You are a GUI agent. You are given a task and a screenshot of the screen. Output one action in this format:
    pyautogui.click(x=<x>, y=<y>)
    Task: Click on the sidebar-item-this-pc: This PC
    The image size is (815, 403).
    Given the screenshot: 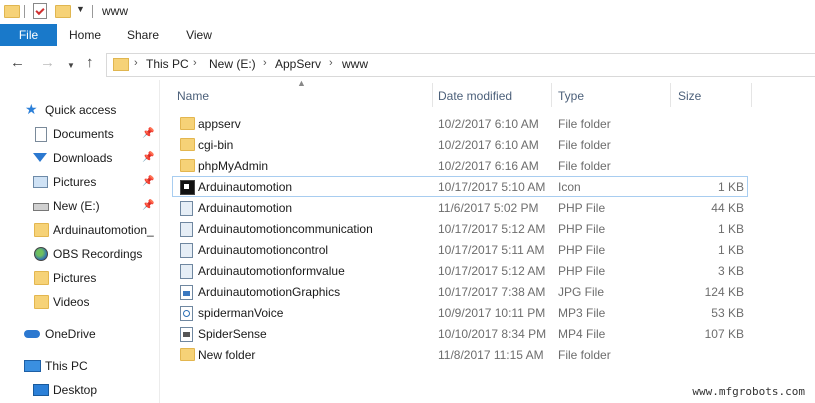 What is the action you would take?
    pyautogui.click(x=80, y=366)
    